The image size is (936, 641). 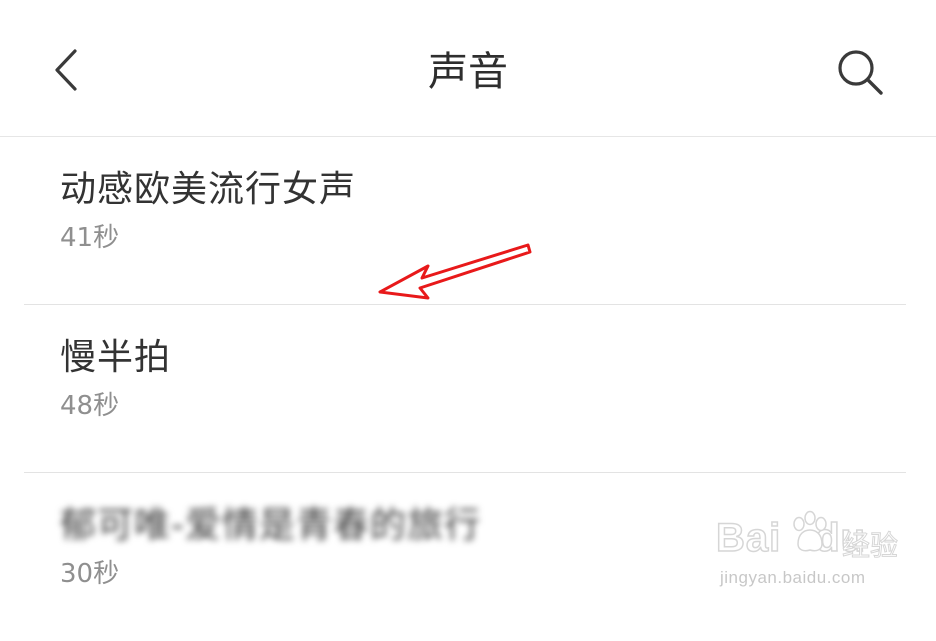 What do you see at coordinates (116, 357) in the screenshot?
I see `sound-name: 慢半拍` at bounding box center [116, 357].